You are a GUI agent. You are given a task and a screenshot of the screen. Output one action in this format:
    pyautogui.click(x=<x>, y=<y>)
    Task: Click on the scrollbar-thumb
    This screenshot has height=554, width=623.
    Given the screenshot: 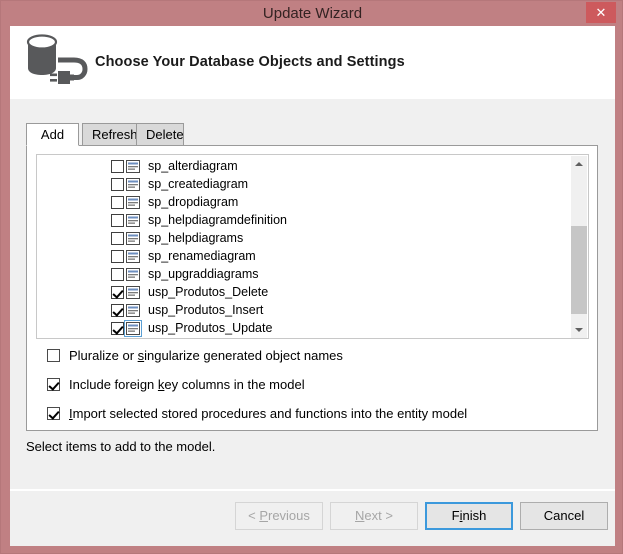 What is the action you would take?
    pyautogui.click(x=579, y=270)
    